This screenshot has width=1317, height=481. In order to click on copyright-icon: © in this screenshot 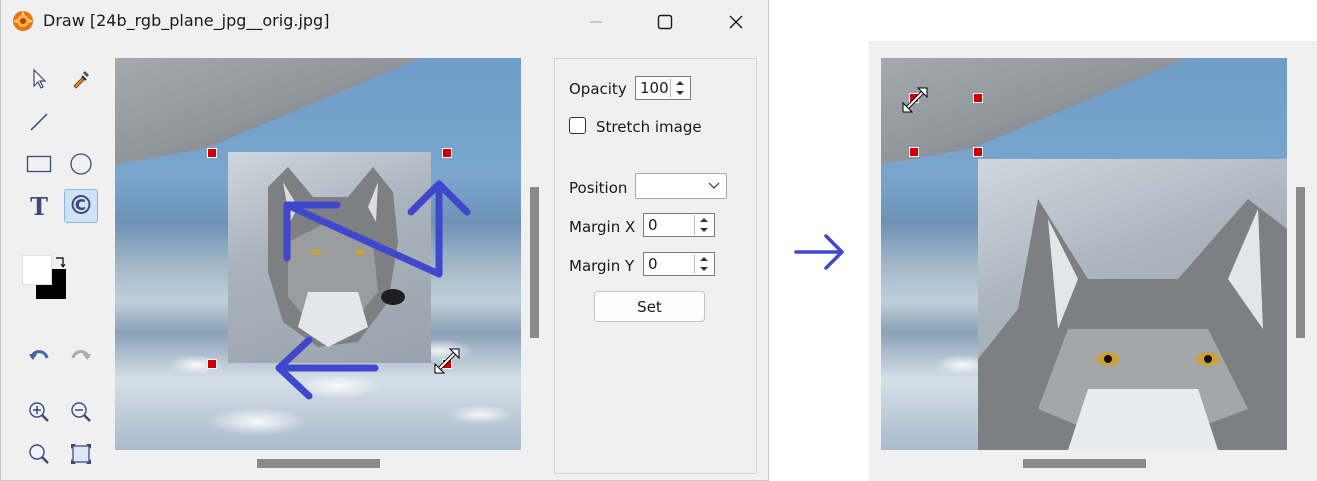, I will do `click(81, 206)`.